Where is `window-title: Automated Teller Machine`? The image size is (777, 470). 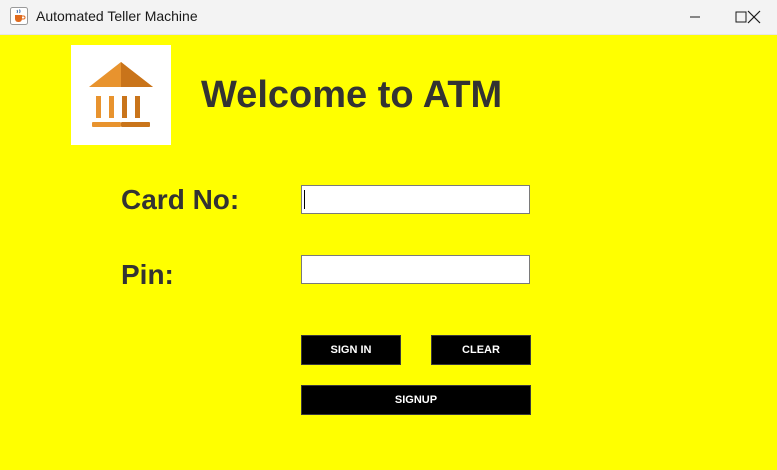
window-title: Automated Teller Machine is located at coordinates (117, 16).